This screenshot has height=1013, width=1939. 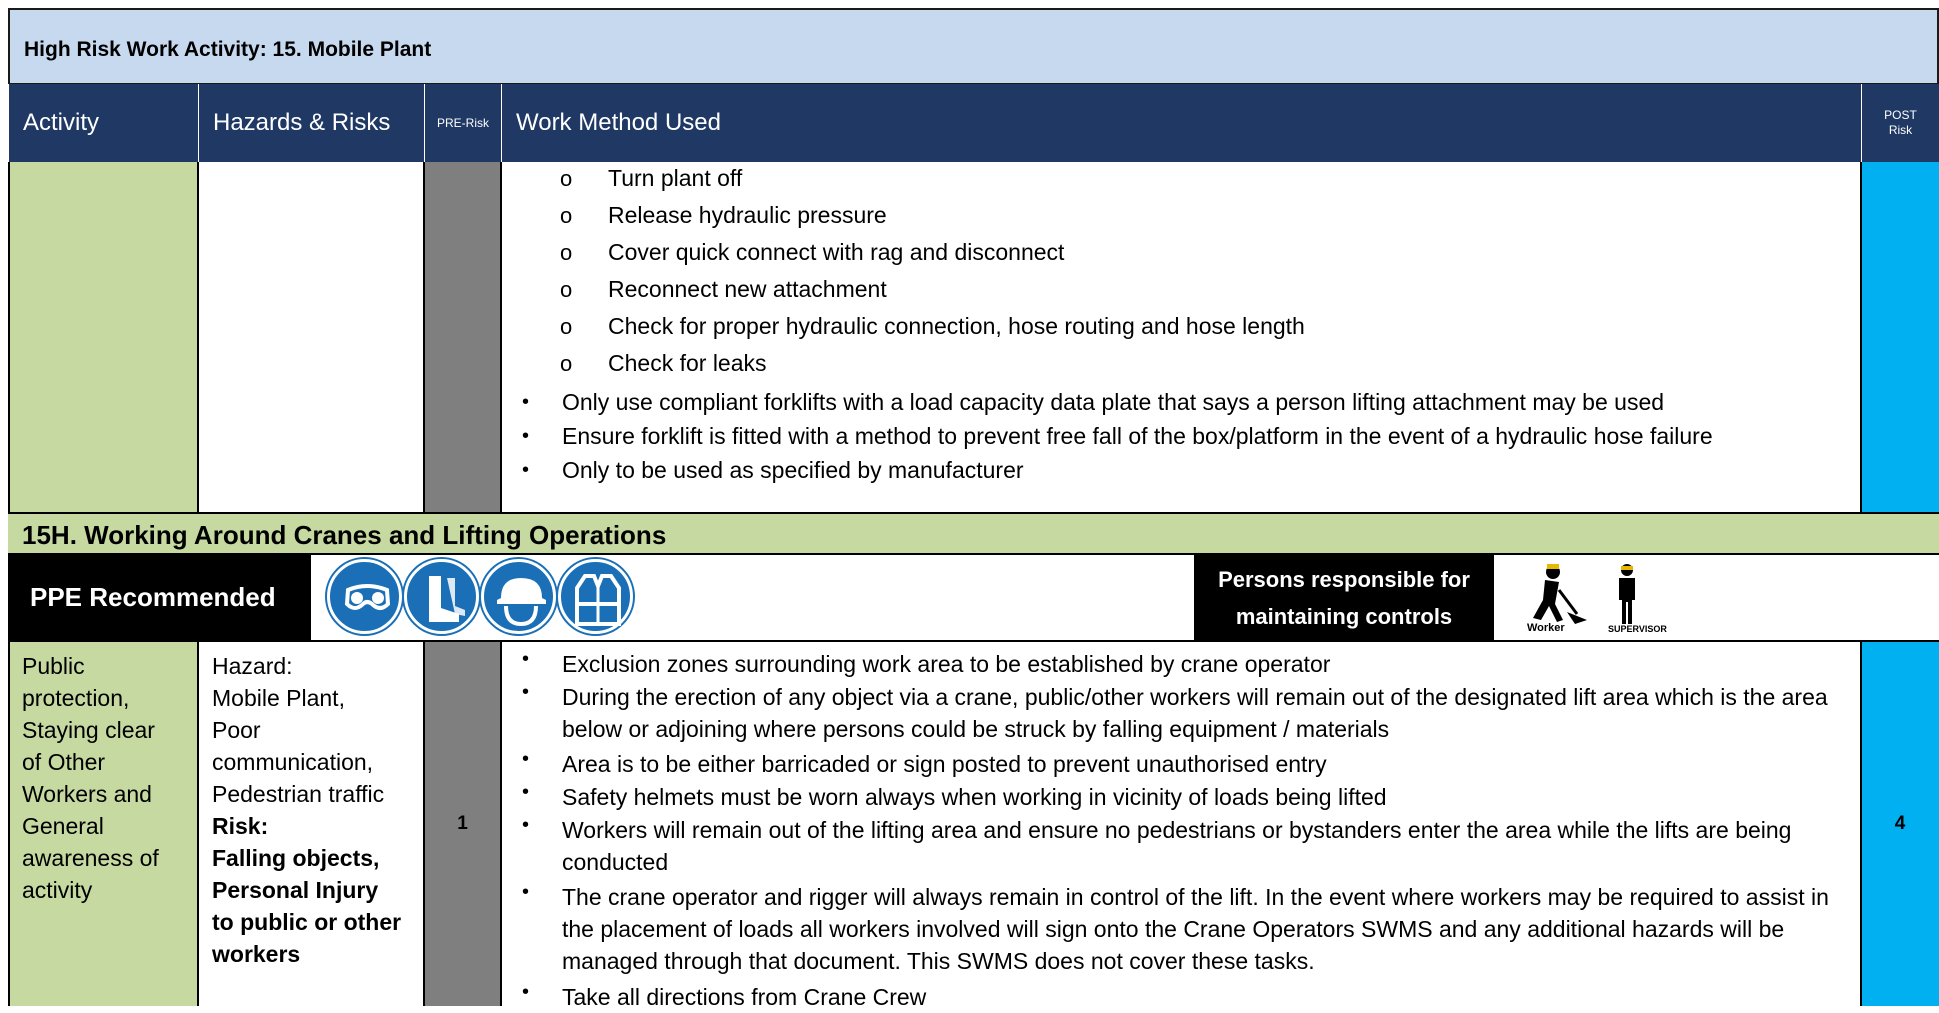 What do you see at coordinates (1900, 337) in the screenshot?
I see `post-risk-cell-continued` at bounding box center [1900, 337].